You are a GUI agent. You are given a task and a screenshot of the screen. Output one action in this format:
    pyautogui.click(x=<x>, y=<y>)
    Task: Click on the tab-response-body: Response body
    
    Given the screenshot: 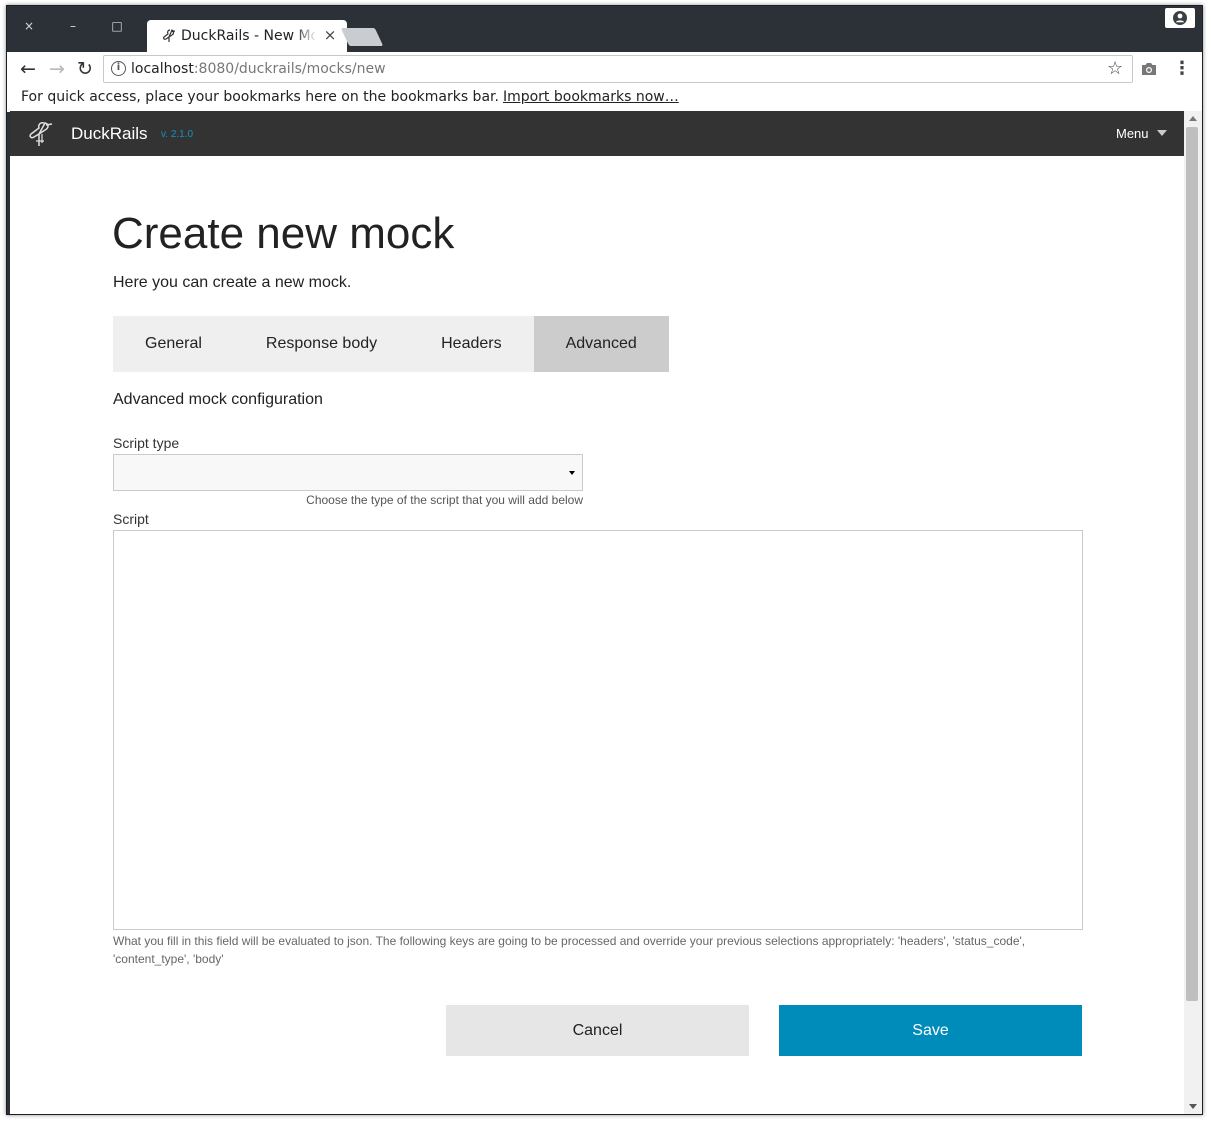 What is the action you would take?
    pyautogui.click(x=321, y=344)
    